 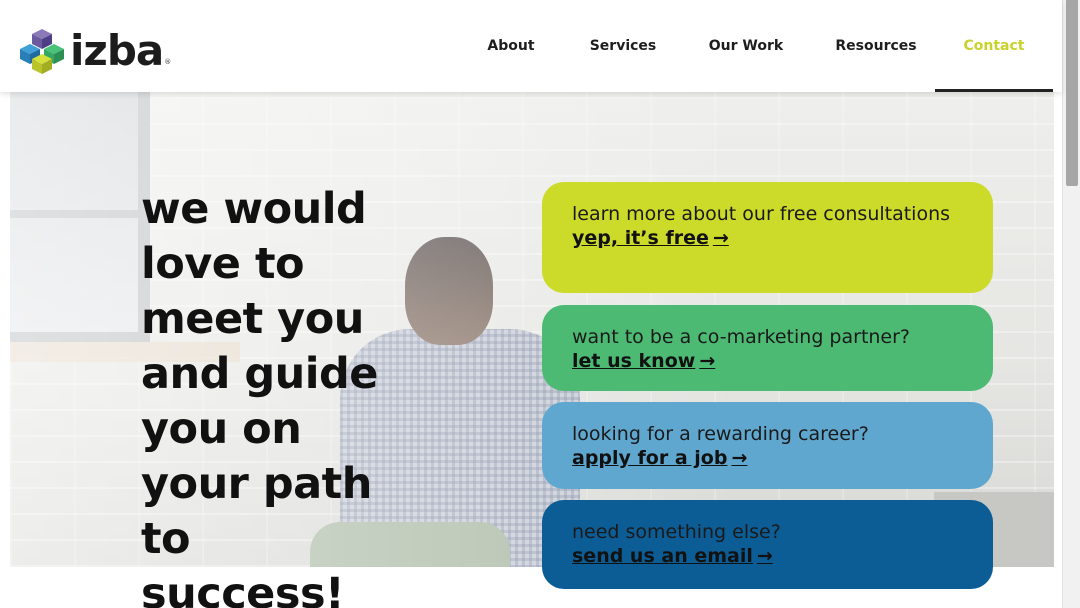 What do you see at coordinates (720, 434) in the screenshot?
I see `card-text: looking for a rewarding career?` at bounding box center [720, 434].